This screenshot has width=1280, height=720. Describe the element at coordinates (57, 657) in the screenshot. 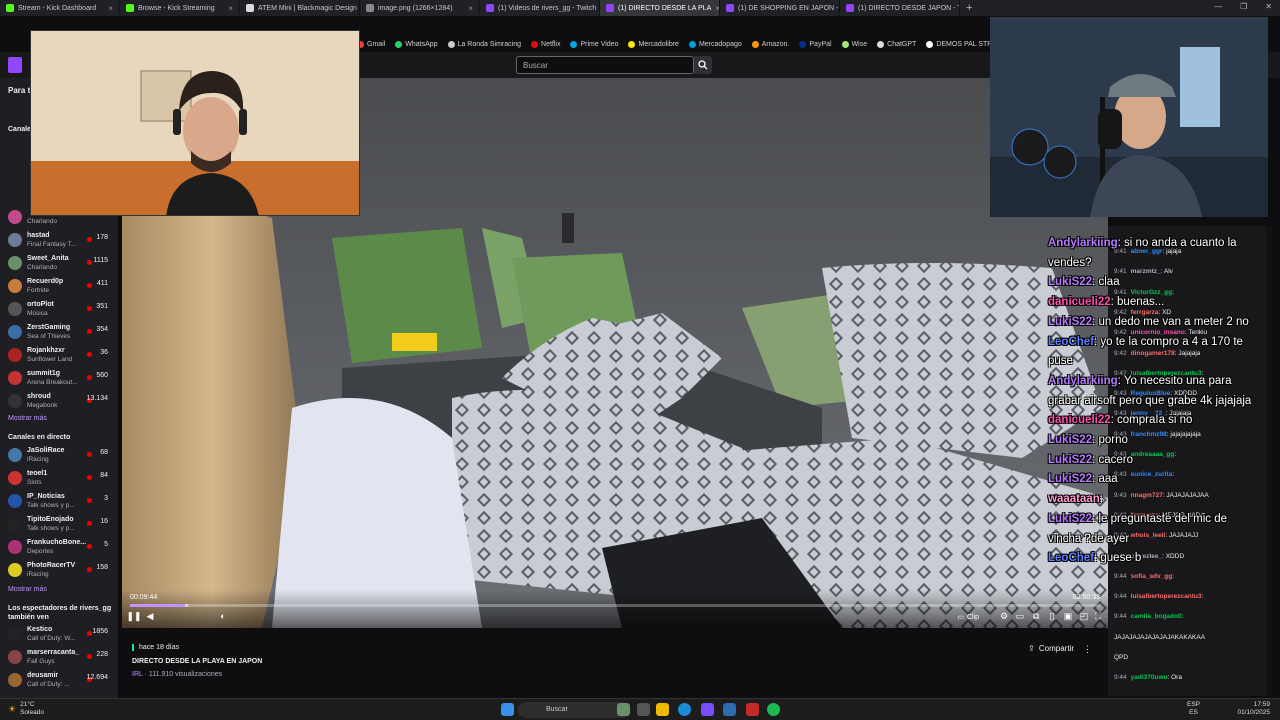

I see `sidebar-channel: marserracanta_ Fall Guys 228` at that location.